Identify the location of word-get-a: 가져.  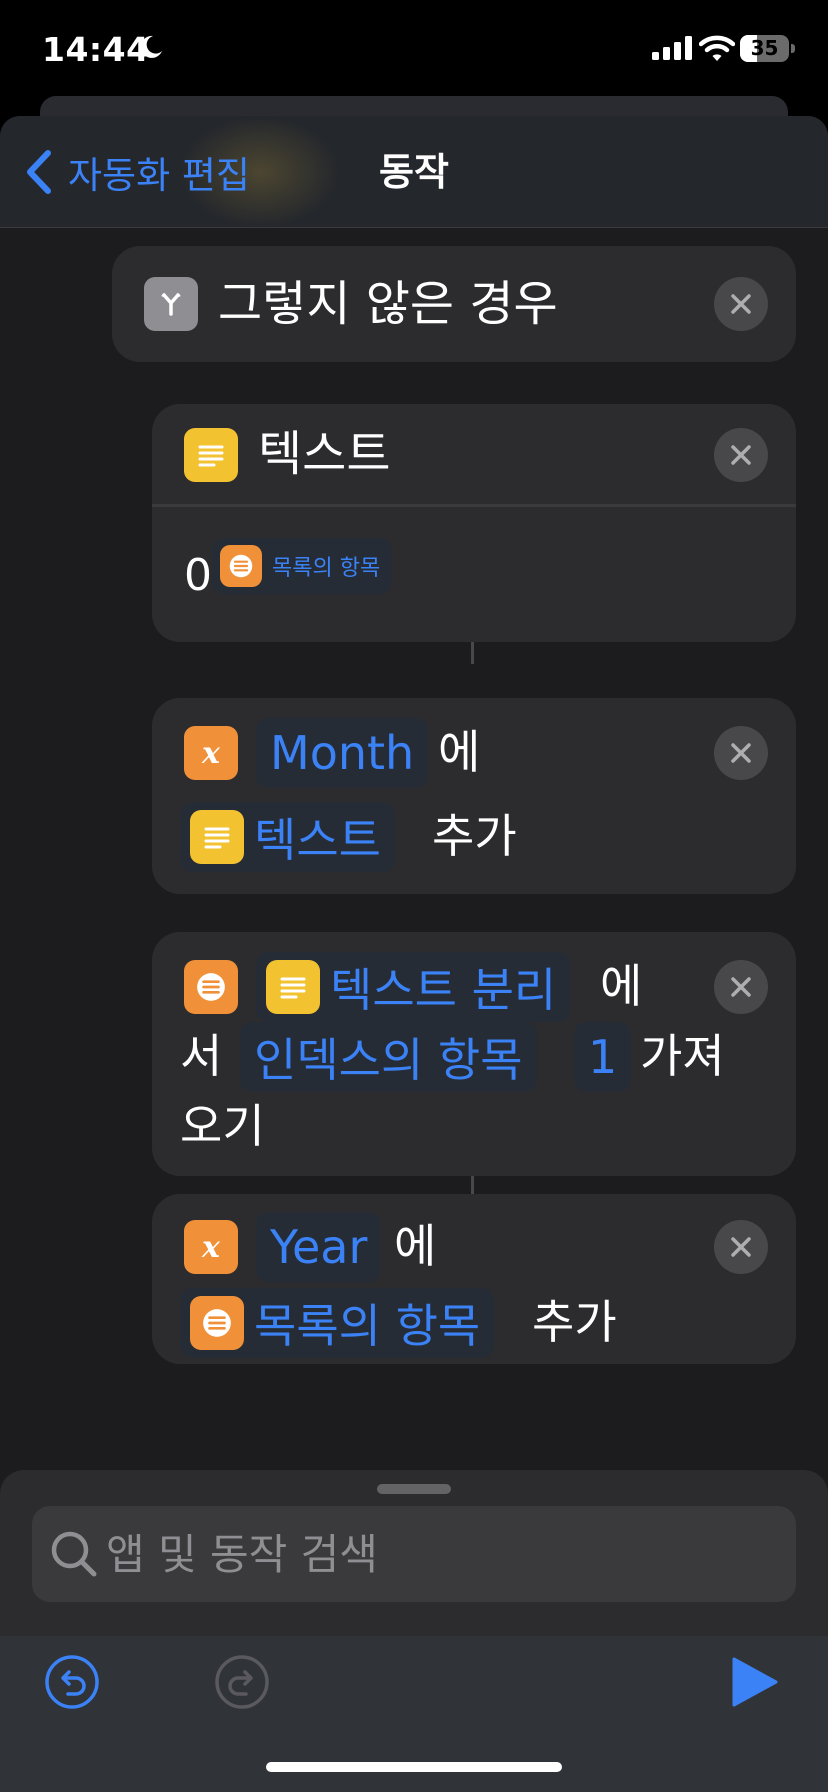
(682, 1056).